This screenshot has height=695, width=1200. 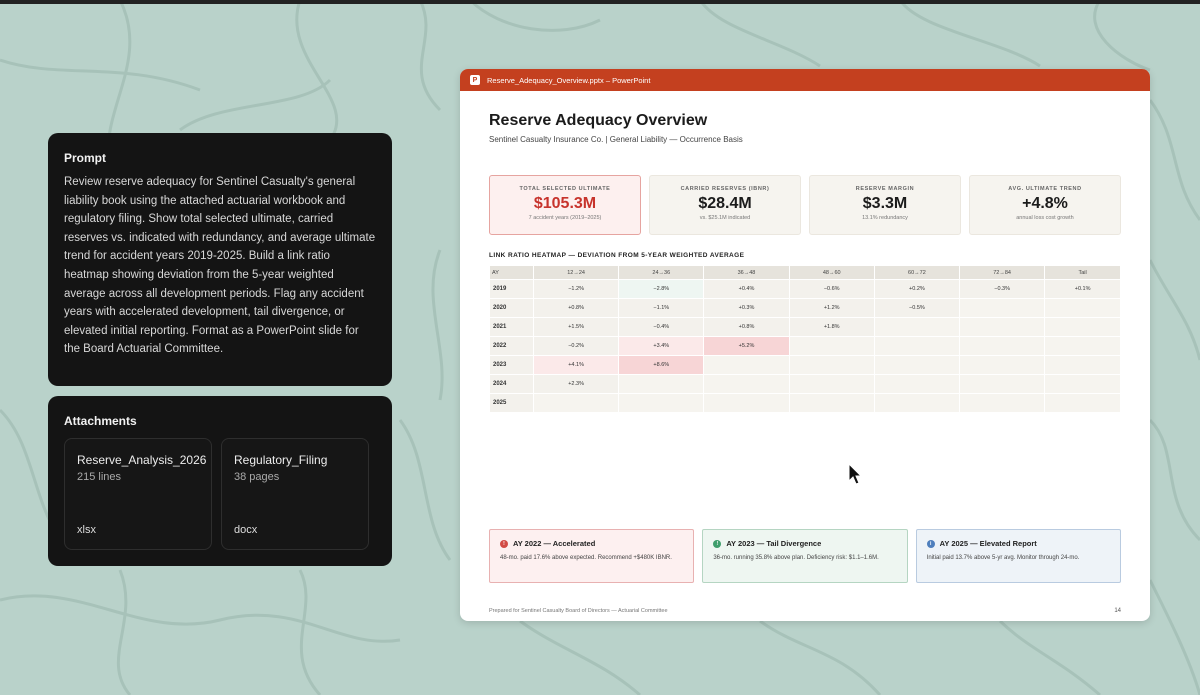 I want to click on heatmap-ay: 2023, so click(x=511, y=365).